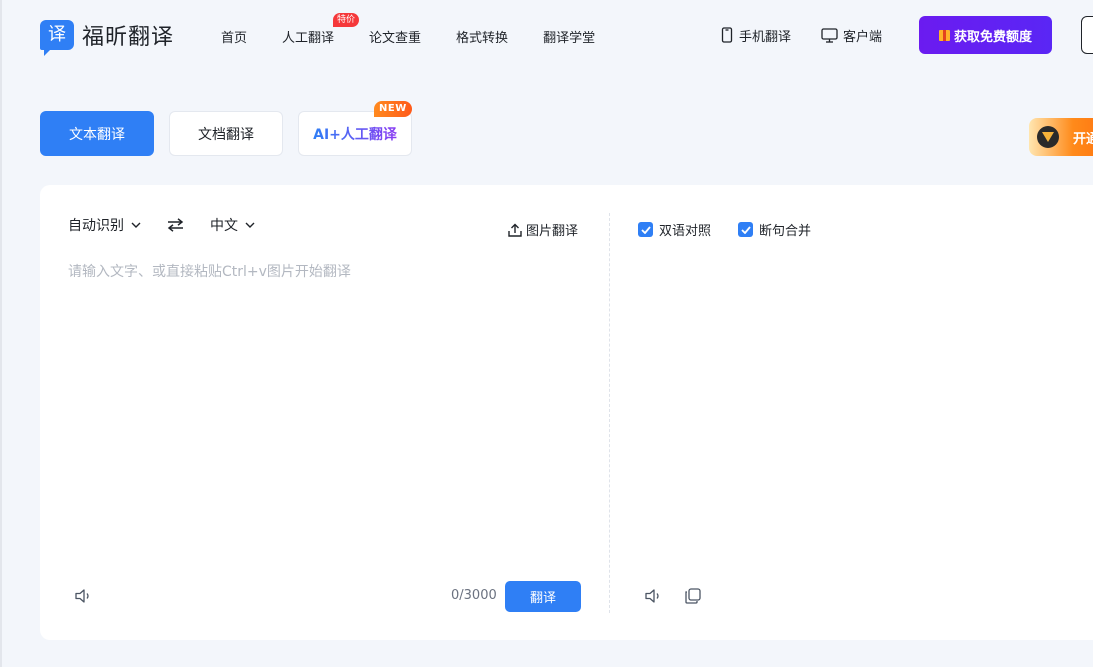 The height and width of the screenshot is (667, 1093). I want to click on image-translate-button: 图片翻译, so click(543, 229).